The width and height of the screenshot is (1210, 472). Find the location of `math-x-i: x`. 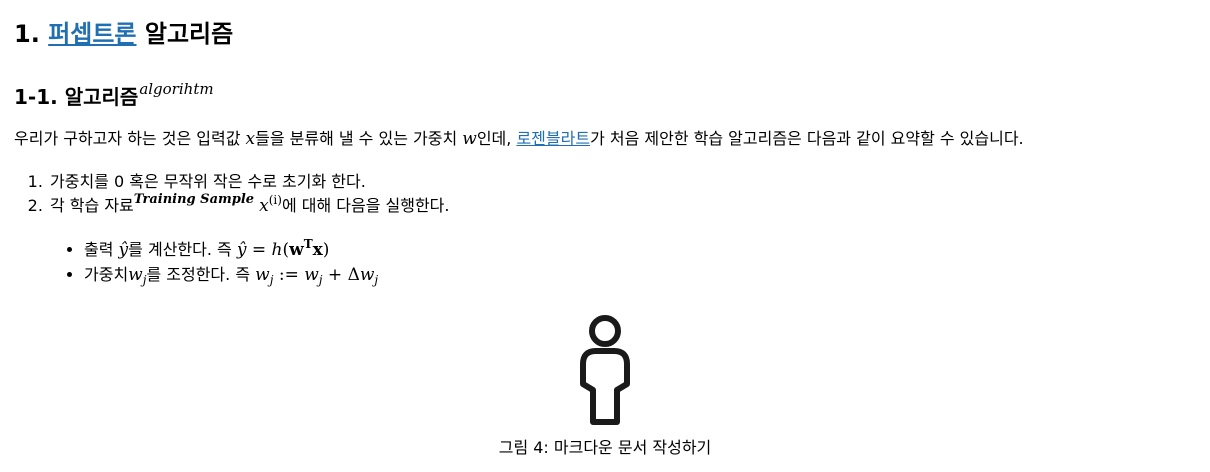

math-x-i: x is located at coordinates (264, 206).